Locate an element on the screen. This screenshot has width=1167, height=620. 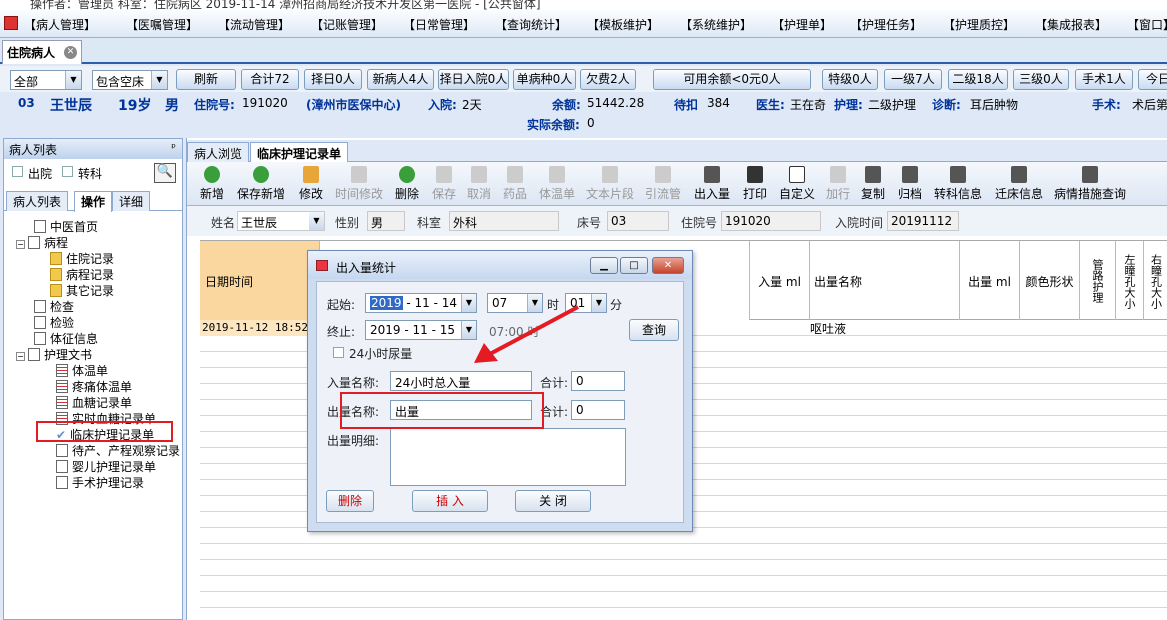
temperature-button: 体温单 is located at coordinates (557, 184).